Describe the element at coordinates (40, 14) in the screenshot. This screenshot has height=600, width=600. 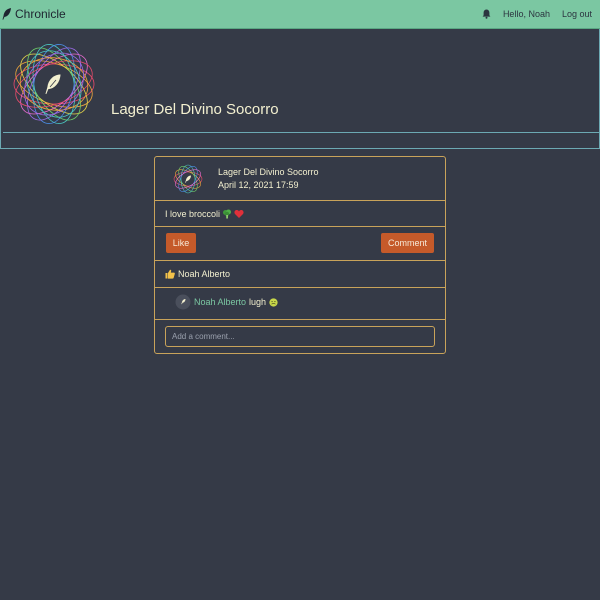
I see `brand-name: Chronicle` at that location.